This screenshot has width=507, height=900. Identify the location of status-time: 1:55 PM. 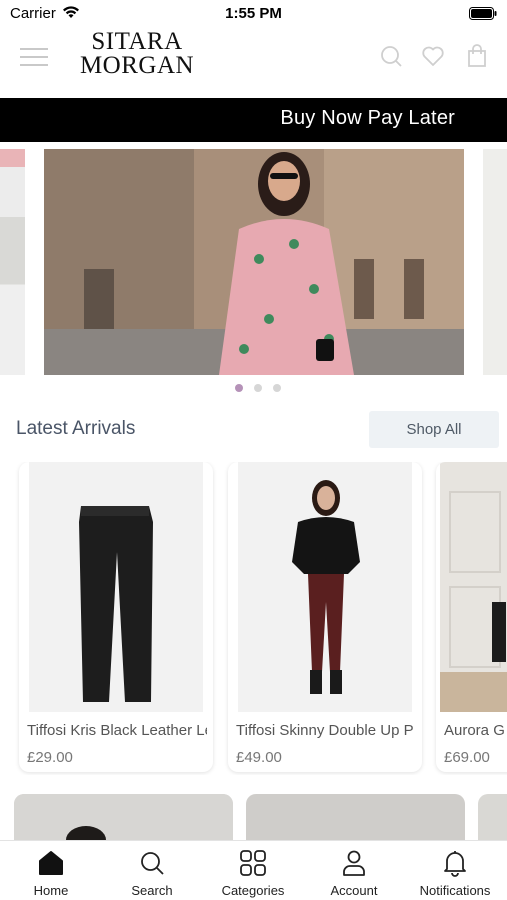
(253, 13).